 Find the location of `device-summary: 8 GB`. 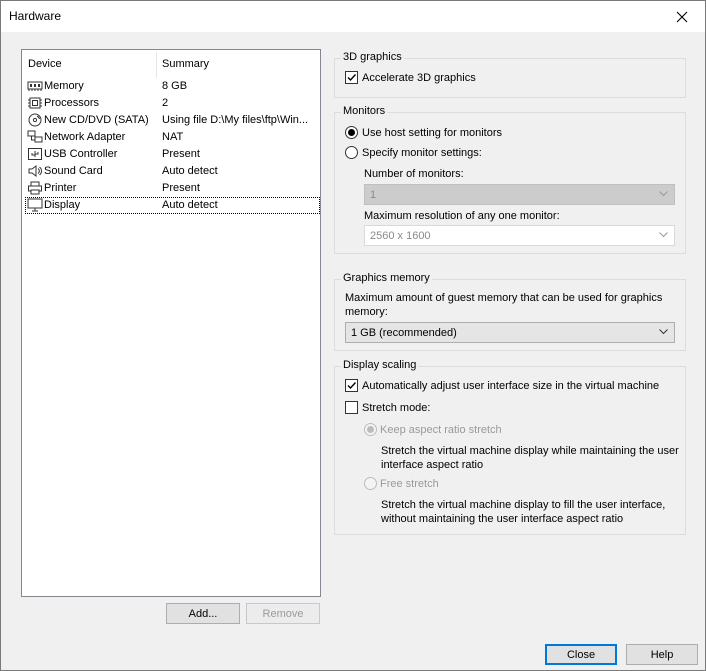

device-summary: 8 GB is located at coordinates (175, 86).